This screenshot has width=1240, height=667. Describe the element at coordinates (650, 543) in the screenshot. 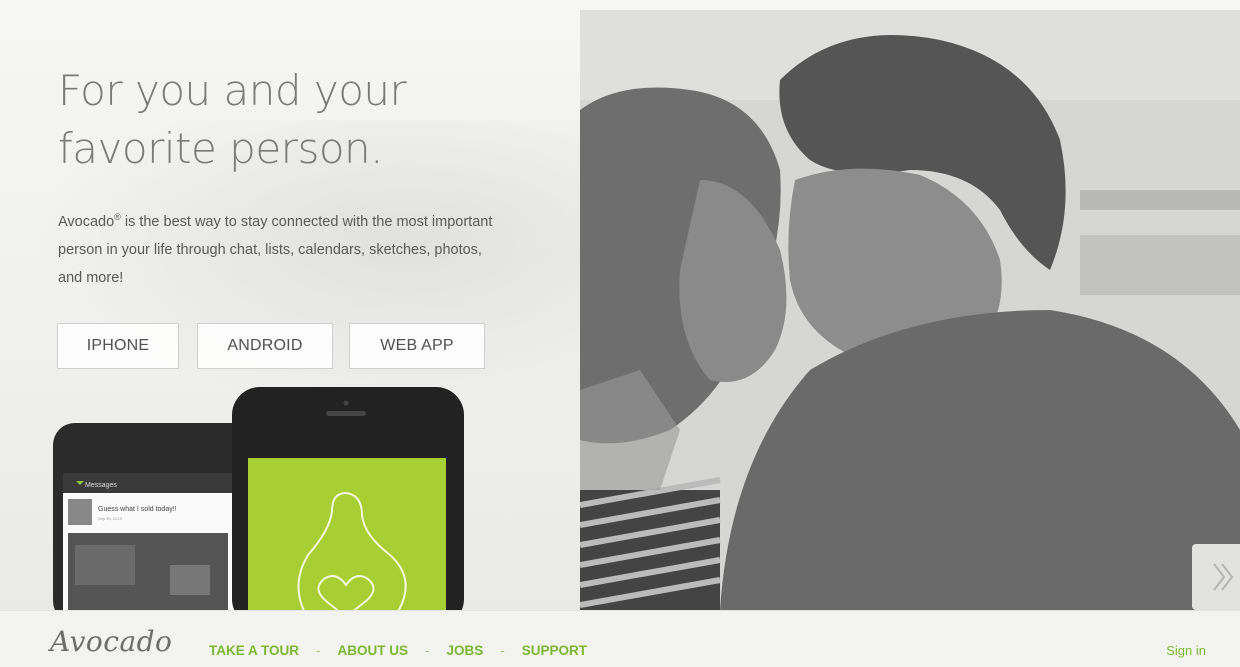

I see `striped-shirt` at that location.